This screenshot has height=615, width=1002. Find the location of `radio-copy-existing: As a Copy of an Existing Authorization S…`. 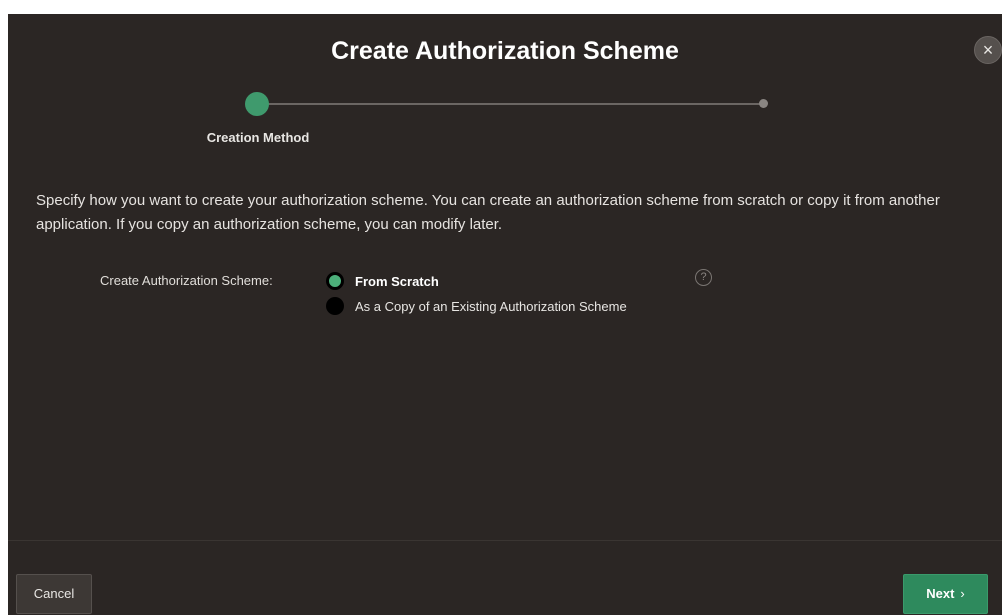

radio-copy-existing: As a Copy of an Existing Authorization S… is located at coordinates (476, 306).